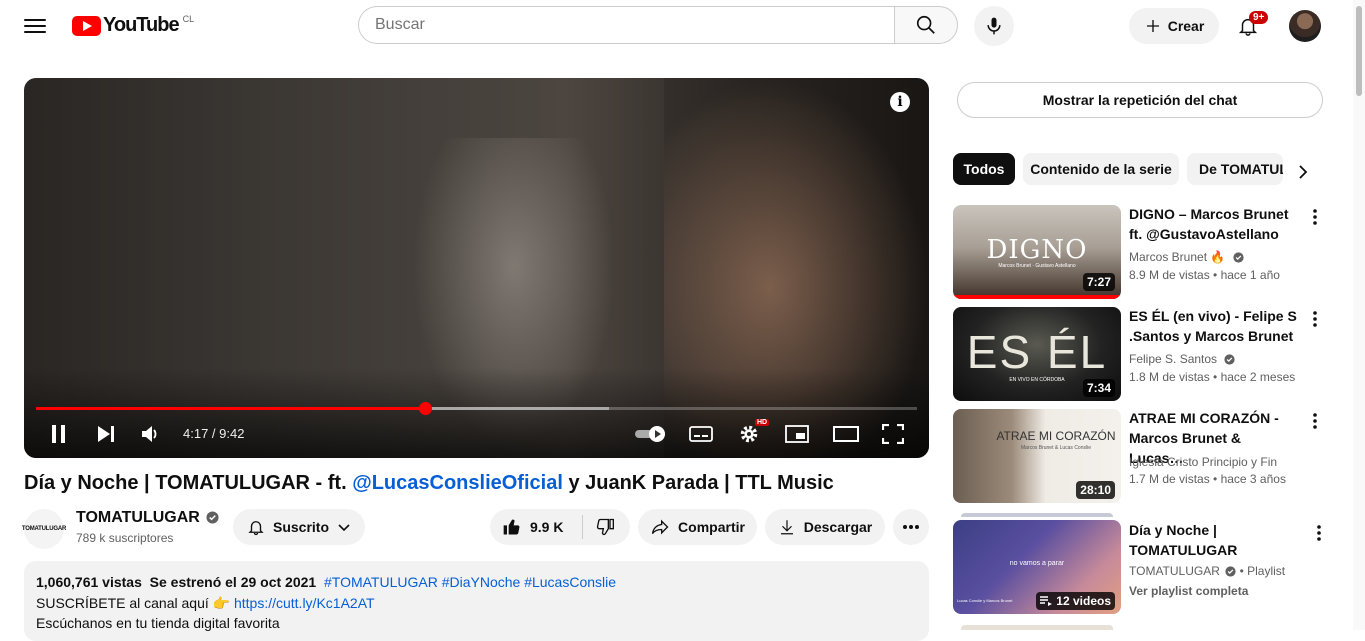  Describe the element at coordinates (1140, 100) in the screenshot. I see `chat-replay-button: Mostrar la repetición del chat` at that location.